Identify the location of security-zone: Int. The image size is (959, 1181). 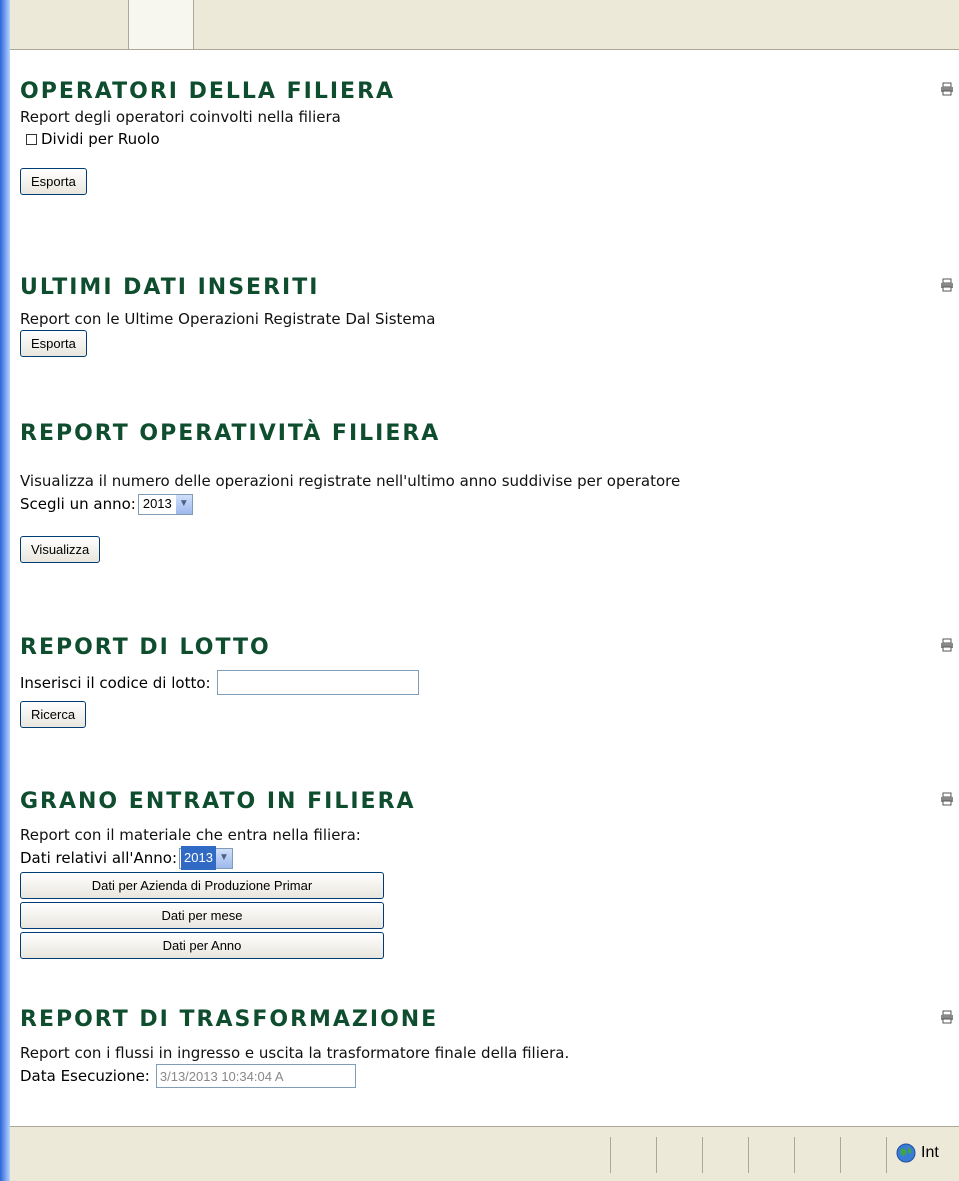
(917, 1153).